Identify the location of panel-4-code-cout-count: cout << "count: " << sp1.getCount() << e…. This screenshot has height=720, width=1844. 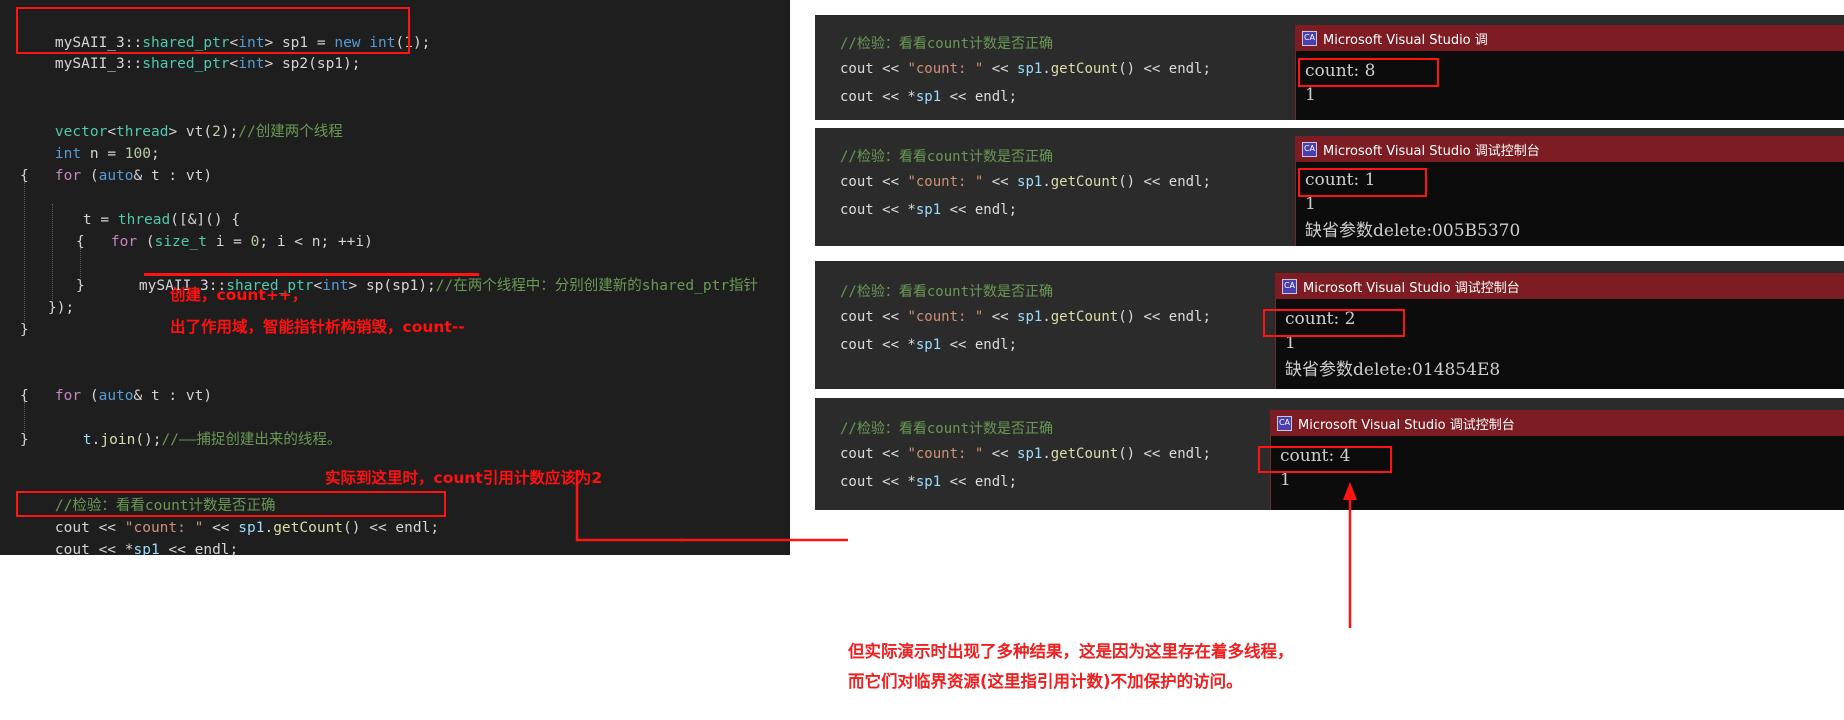
(1025, 454).